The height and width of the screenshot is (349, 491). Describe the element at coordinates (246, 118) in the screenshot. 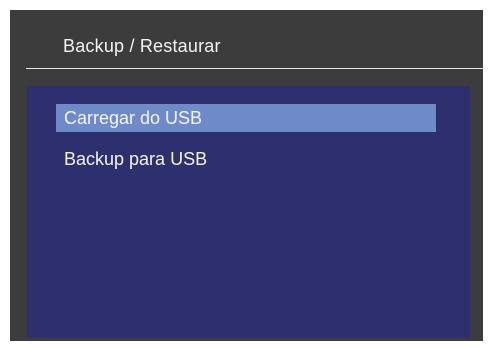

I see `menu-item-load-from-usb: Carregar do USB` at that location.